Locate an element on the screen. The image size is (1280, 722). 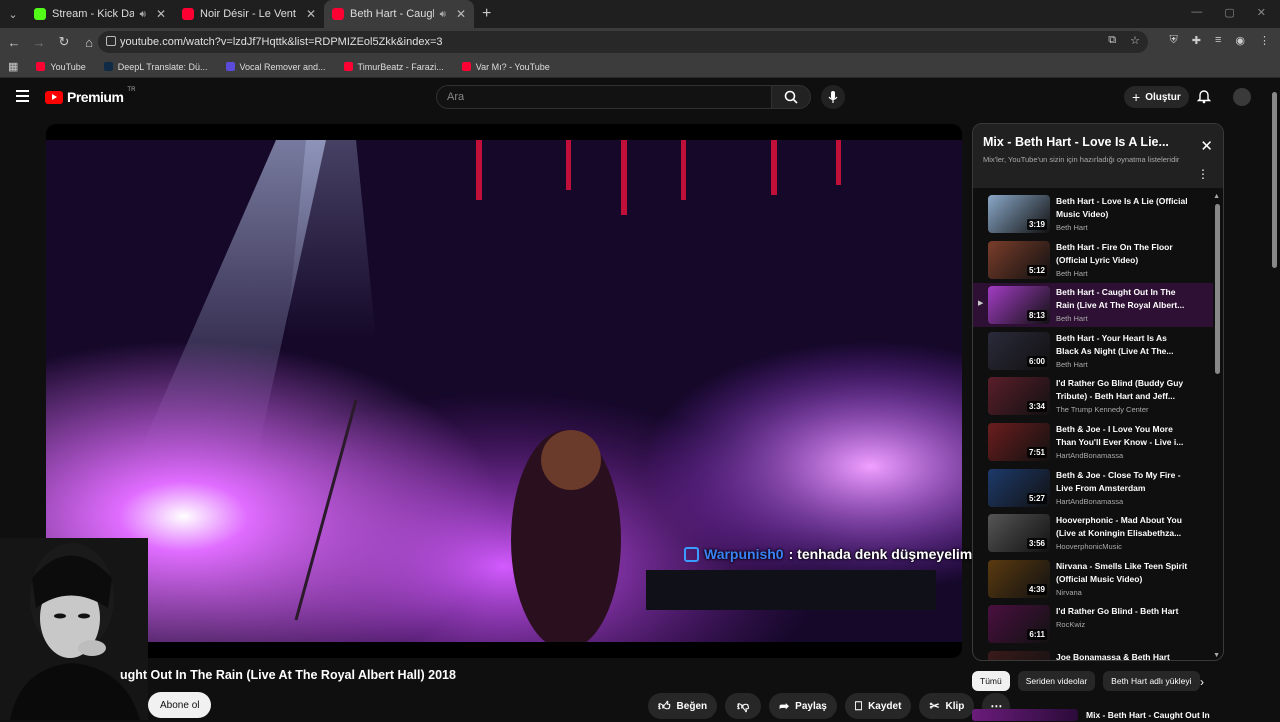
filter-chip: Seriden videolar is located at coordinates (1056, 681).